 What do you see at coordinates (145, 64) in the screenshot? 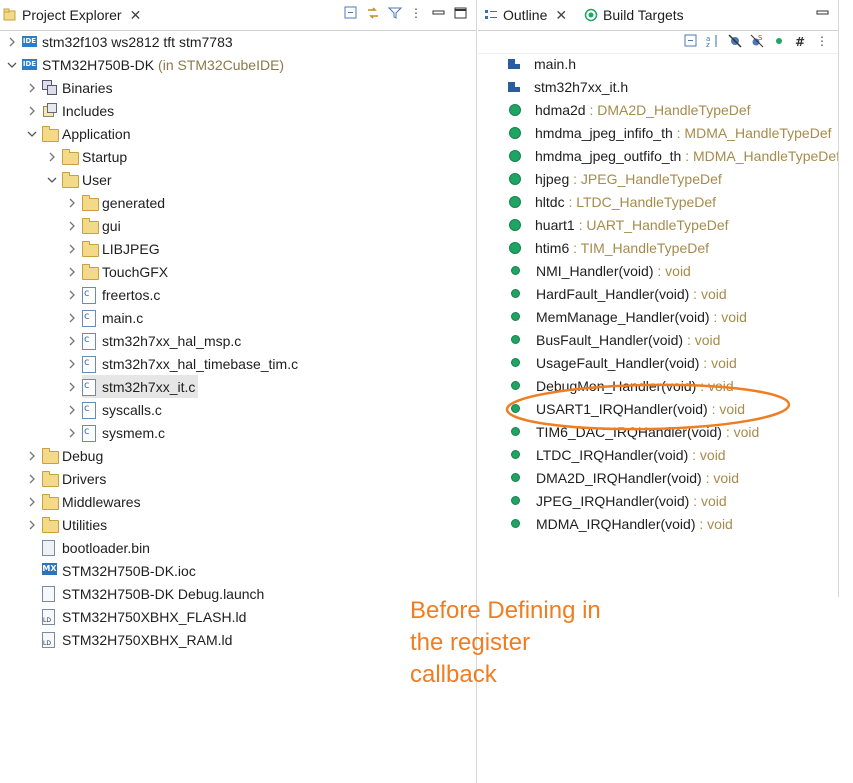
I see `tree-item: IDE STM32H750B-DK (in STM32CubeIDE)` at bounding box center [145, 64].